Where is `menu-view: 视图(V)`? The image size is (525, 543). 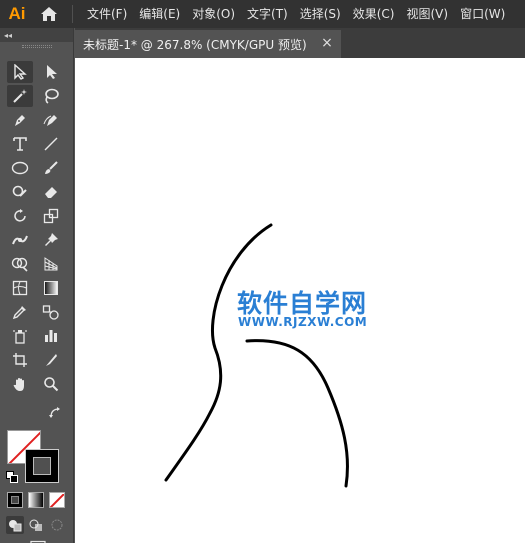 menu-view: 视图(V) is located at coordinates (427, 14).